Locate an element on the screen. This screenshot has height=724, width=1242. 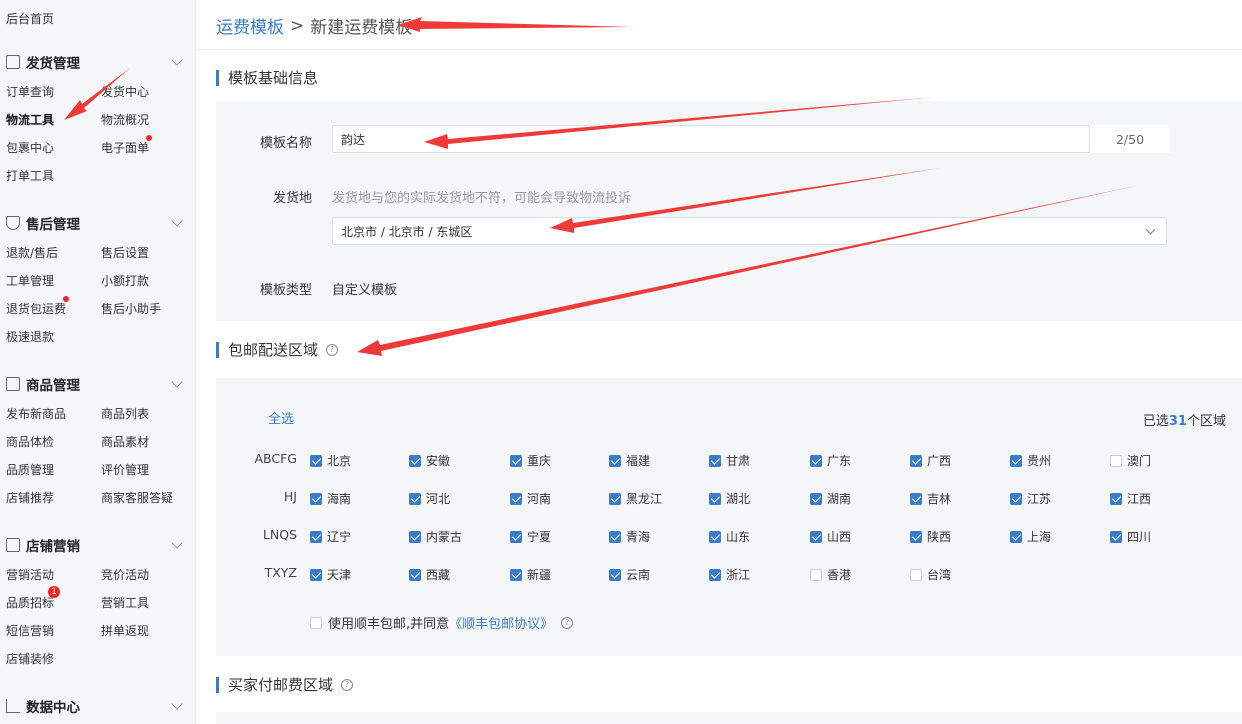
region-checkbox: 湖南 is located at coordinates (830, 498).